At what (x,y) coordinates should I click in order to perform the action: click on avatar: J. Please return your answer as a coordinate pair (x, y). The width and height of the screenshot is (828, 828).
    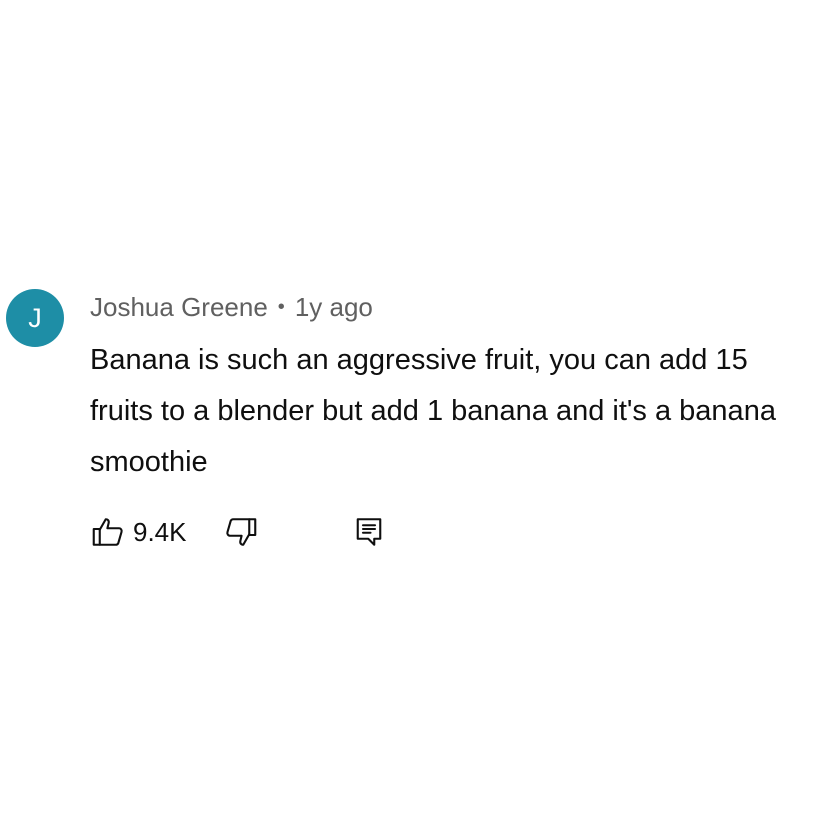
    Looking at the image, I should click on (35, 318).